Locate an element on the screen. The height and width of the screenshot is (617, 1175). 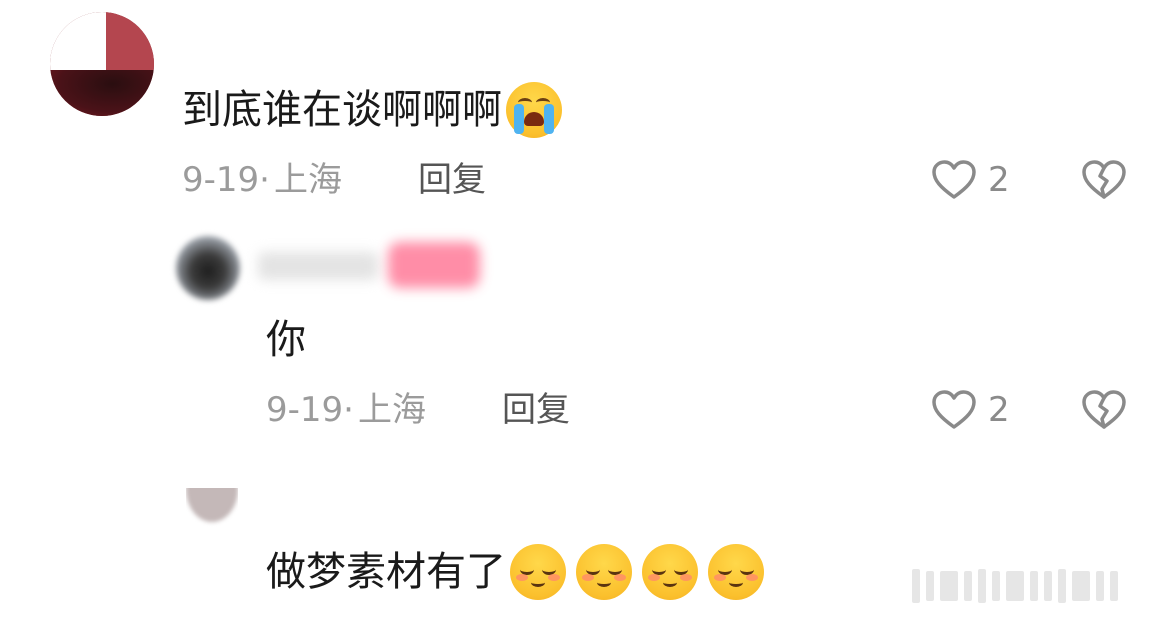
comment-text-content: 你 is located at coordinates (286, 340).